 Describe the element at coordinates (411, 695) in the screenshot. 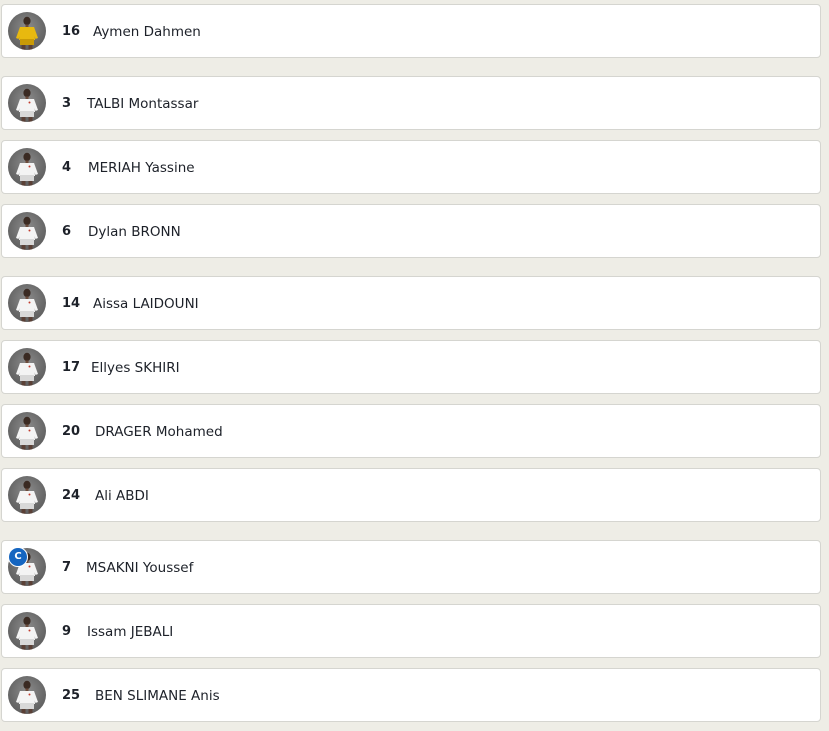

I see `player-row: 25 BEN SLIMANE Anis` at that location.